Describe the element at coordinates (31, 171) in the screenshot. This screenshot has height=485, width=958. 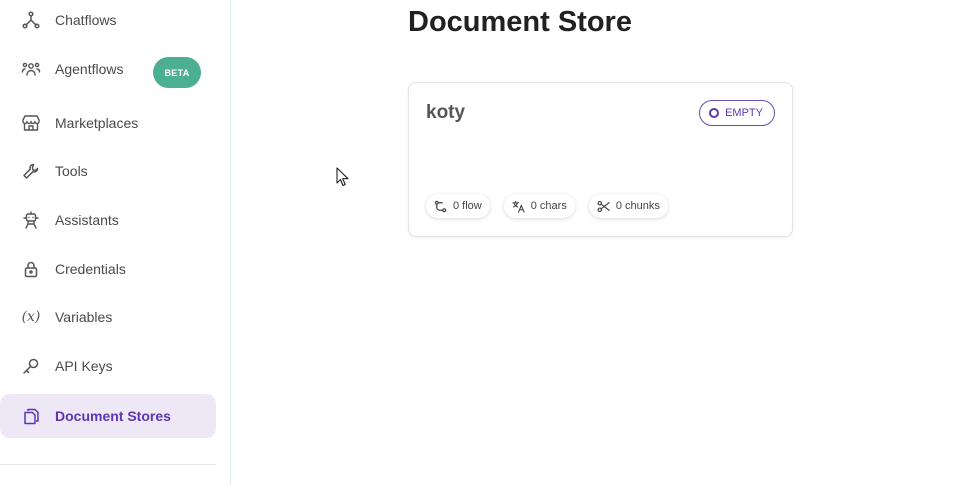
I see `tools-icon` at that location.